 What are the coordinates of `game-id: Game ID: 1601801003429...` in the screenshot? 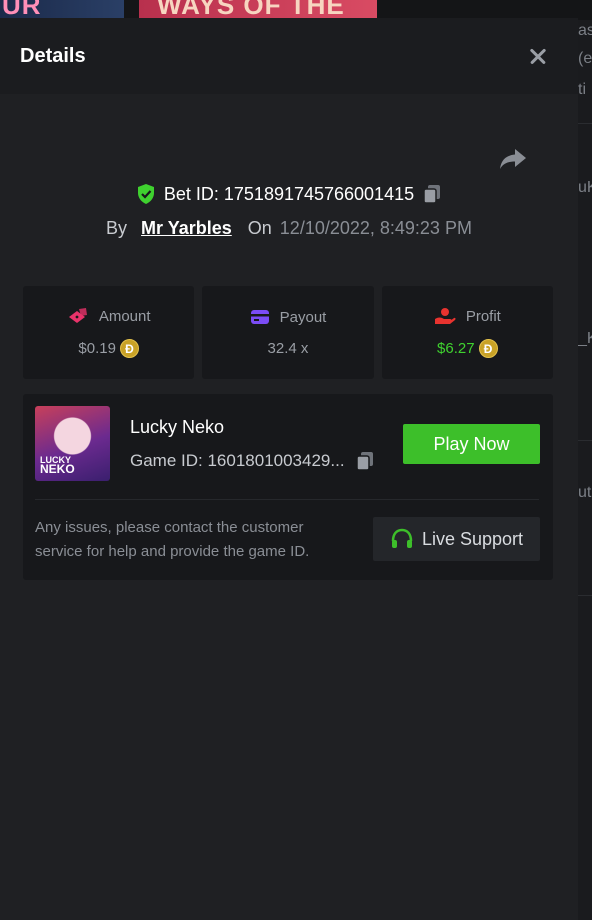 It's located at (237, 460).